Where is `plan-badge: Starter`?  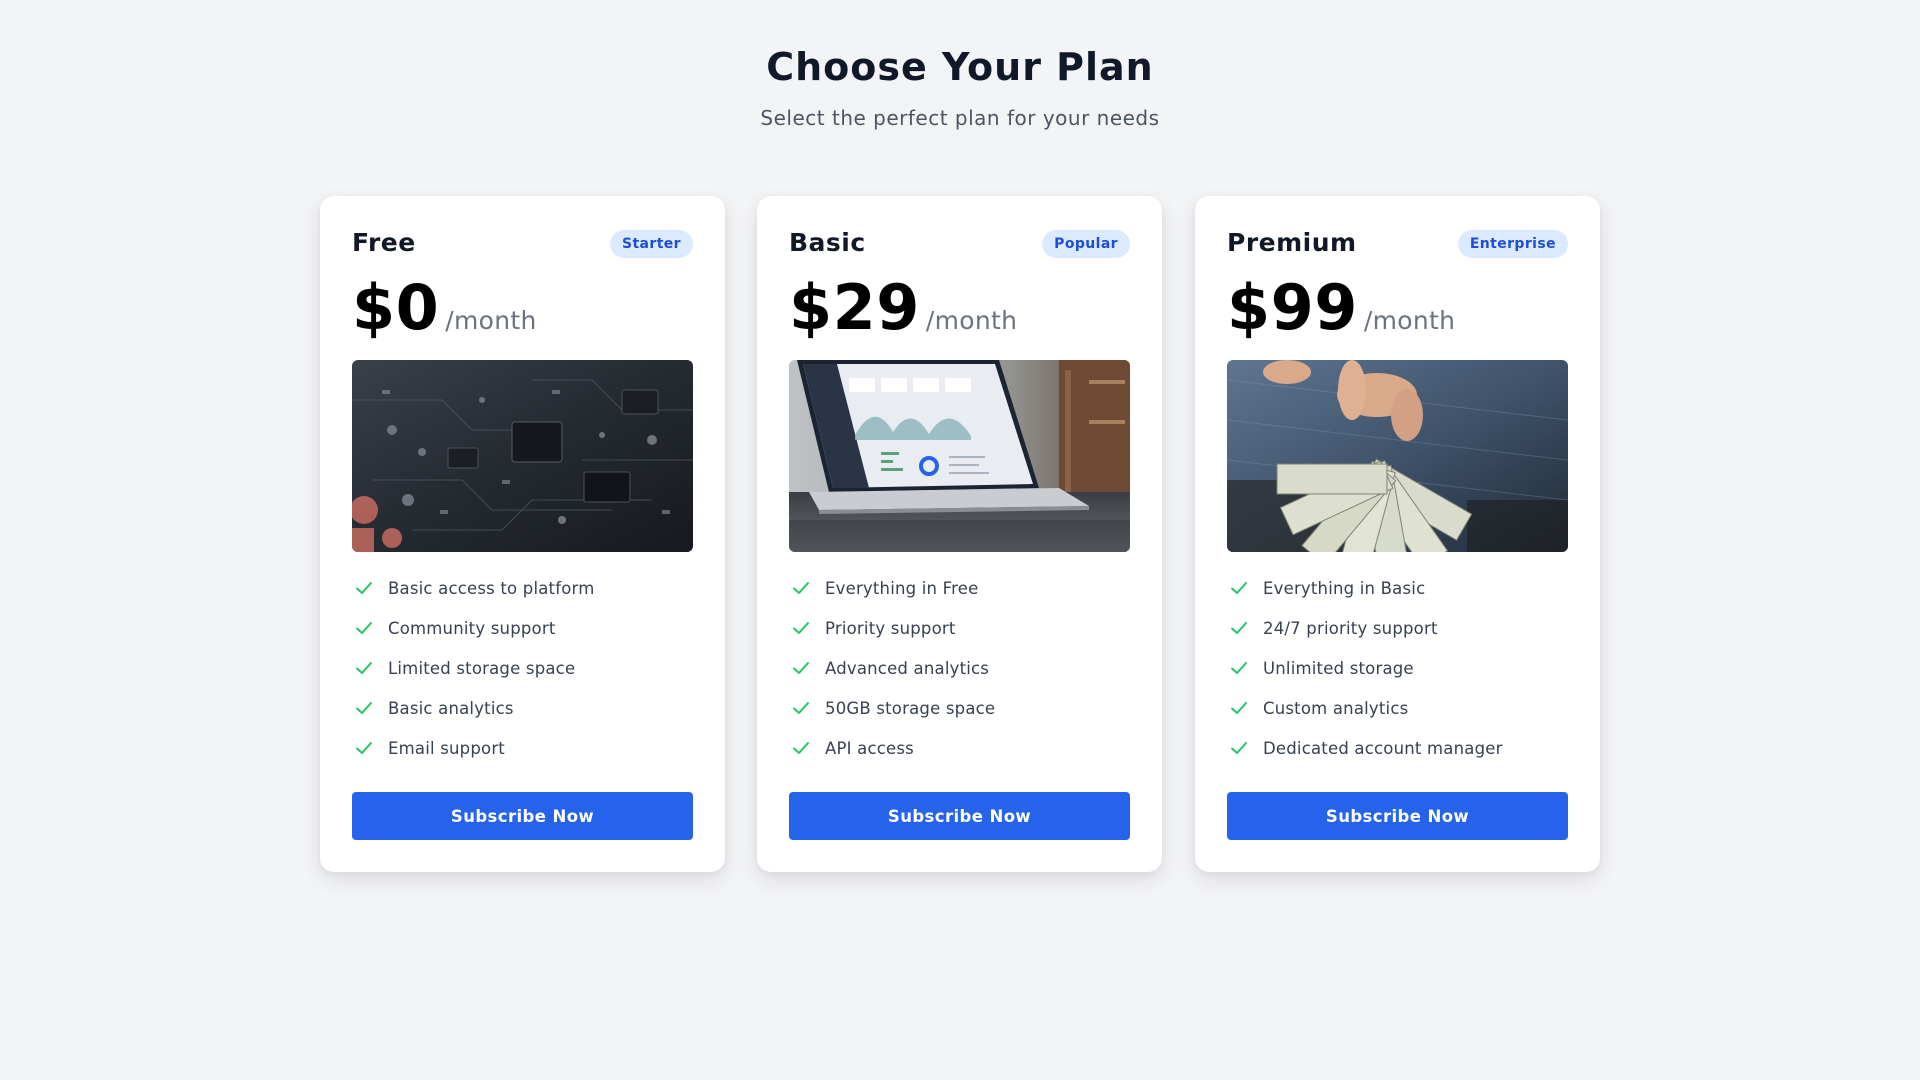 plan-badge: Starter is located at coordinates (651, 244).